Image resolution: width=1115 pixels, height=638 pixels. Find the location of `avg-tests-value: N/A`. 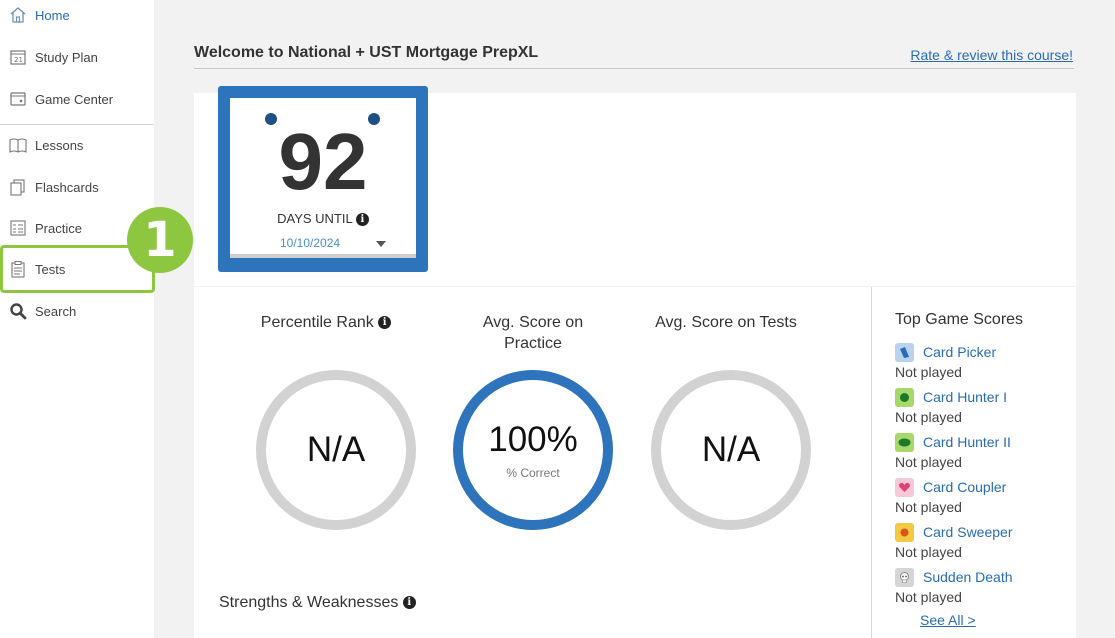

avg-tests-value: N/A is located at coordinates (731, 449).